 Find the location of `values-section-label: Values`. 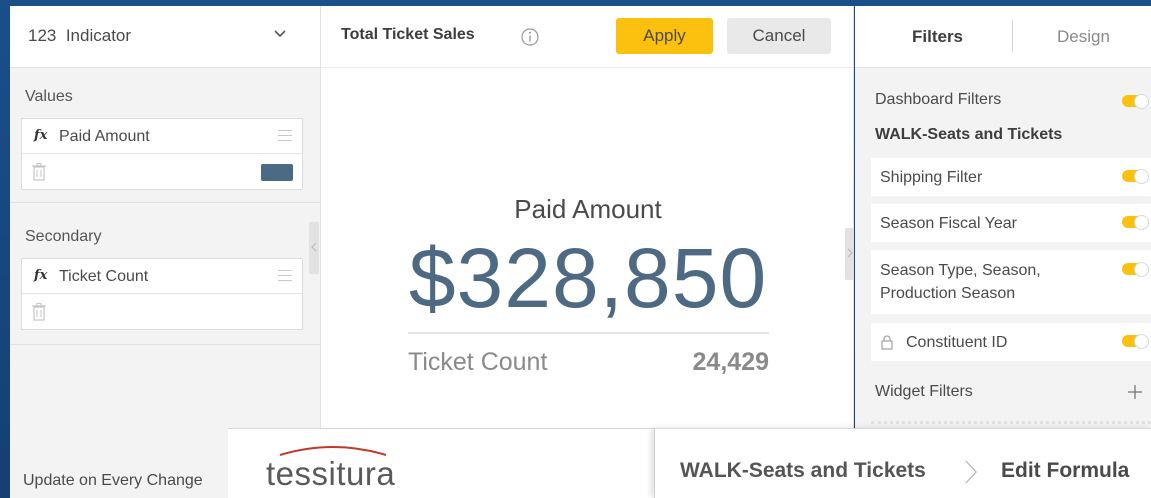

values-section-label: Values is located at coordinates (49, 96).